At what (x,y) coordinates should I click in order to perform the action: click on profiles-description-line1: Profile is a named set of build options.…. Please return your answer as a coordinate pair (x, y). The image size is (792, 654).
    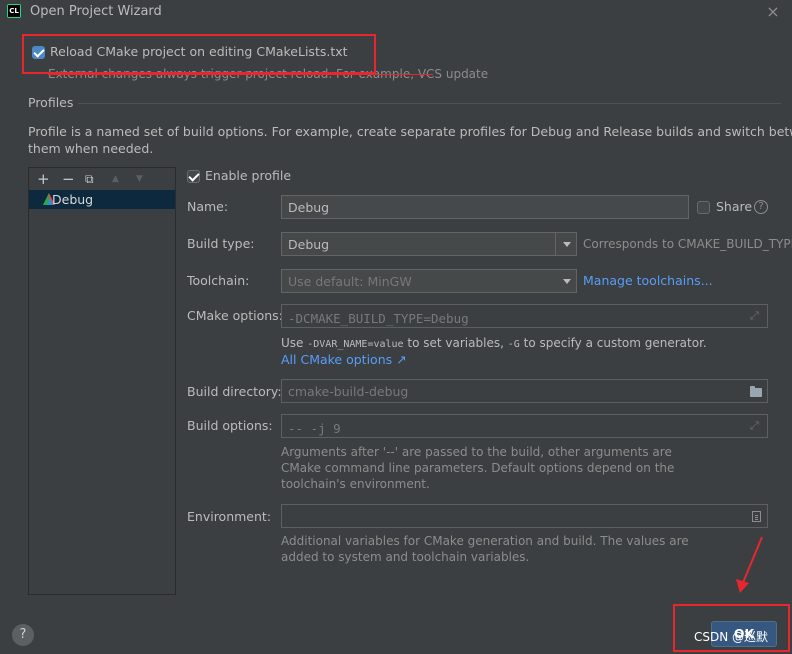
    Looking at the image, I should click on (410, 131).